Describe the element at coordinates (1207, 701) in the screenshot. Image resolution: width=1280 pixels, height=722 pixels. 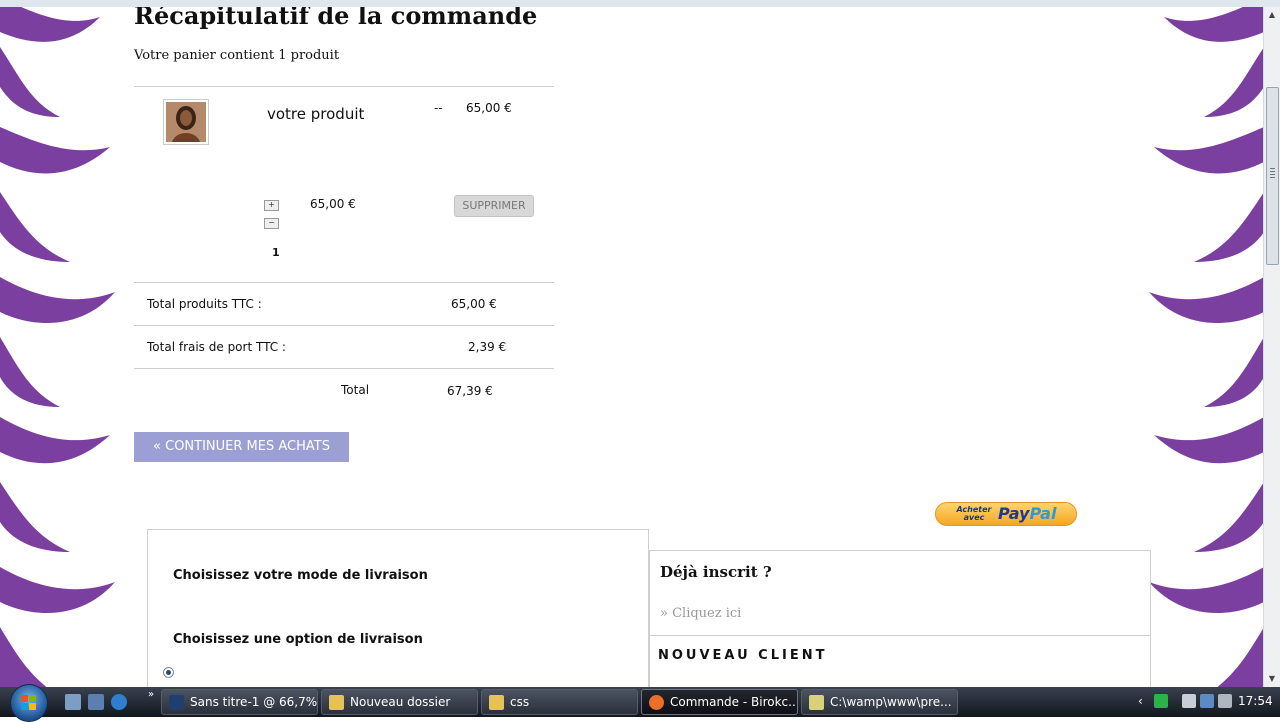
I see `network-icon` at that location.